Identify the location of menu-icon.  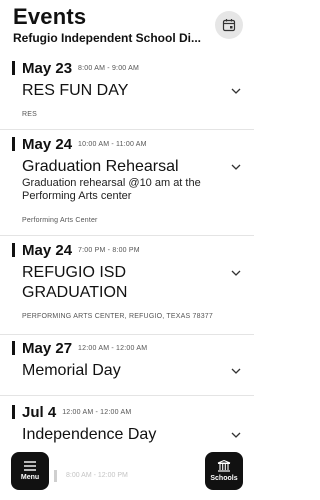
(30, 466).